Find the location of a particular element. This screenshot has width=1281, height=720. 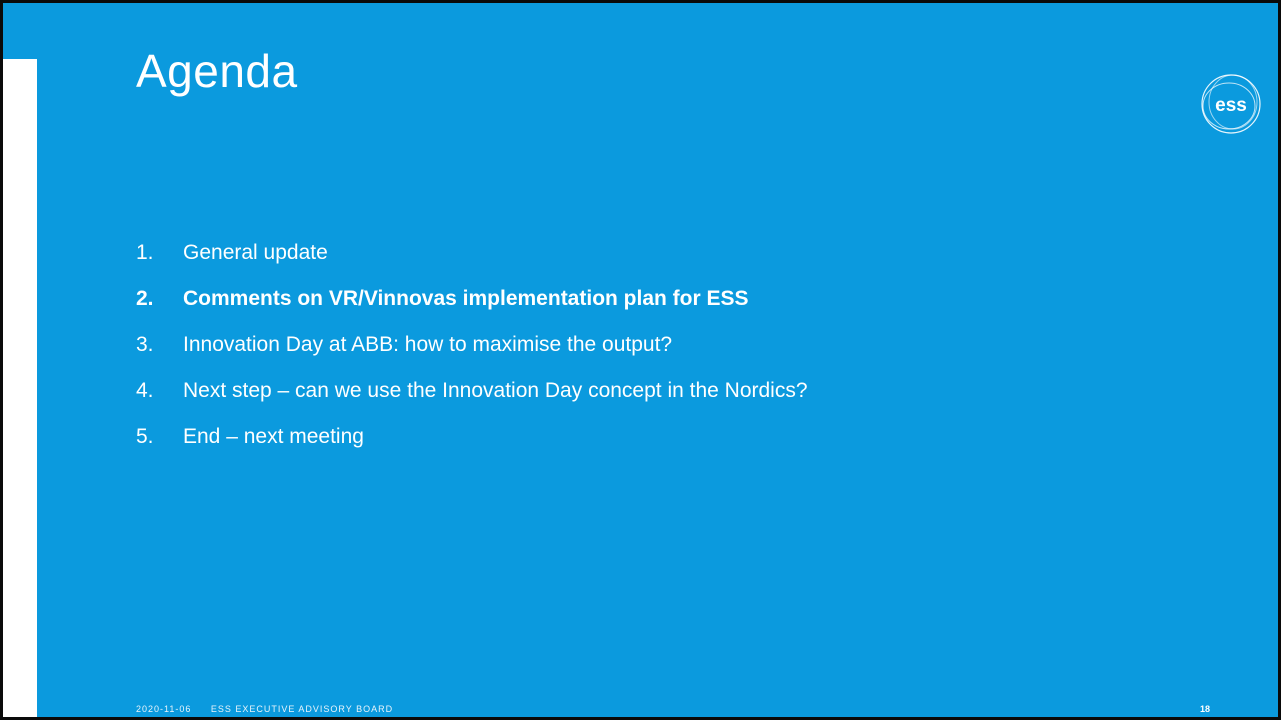

agenda-item-text: End – next meeting is located at coordinates (273, 436).